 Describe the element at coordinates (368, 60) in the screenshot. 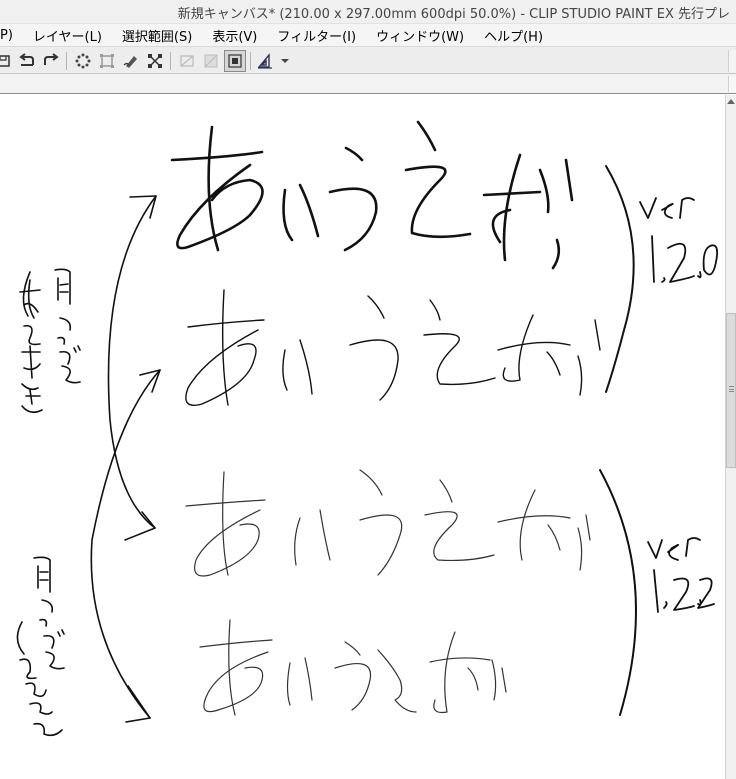

I see `command-toolbar` at that location.